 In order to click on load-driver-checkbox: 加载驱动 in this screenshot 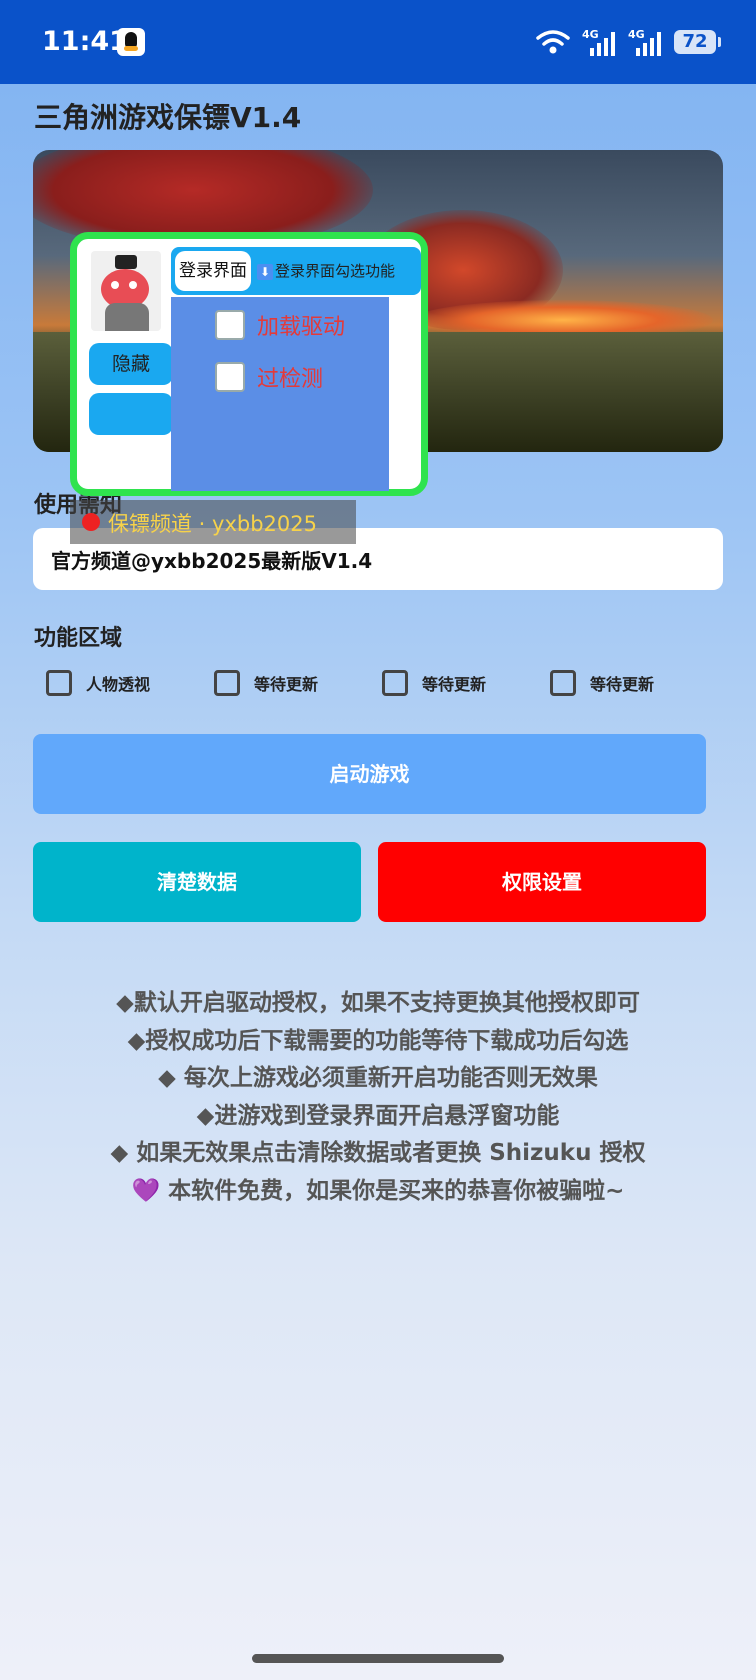, I will do `click(280, 325)`.